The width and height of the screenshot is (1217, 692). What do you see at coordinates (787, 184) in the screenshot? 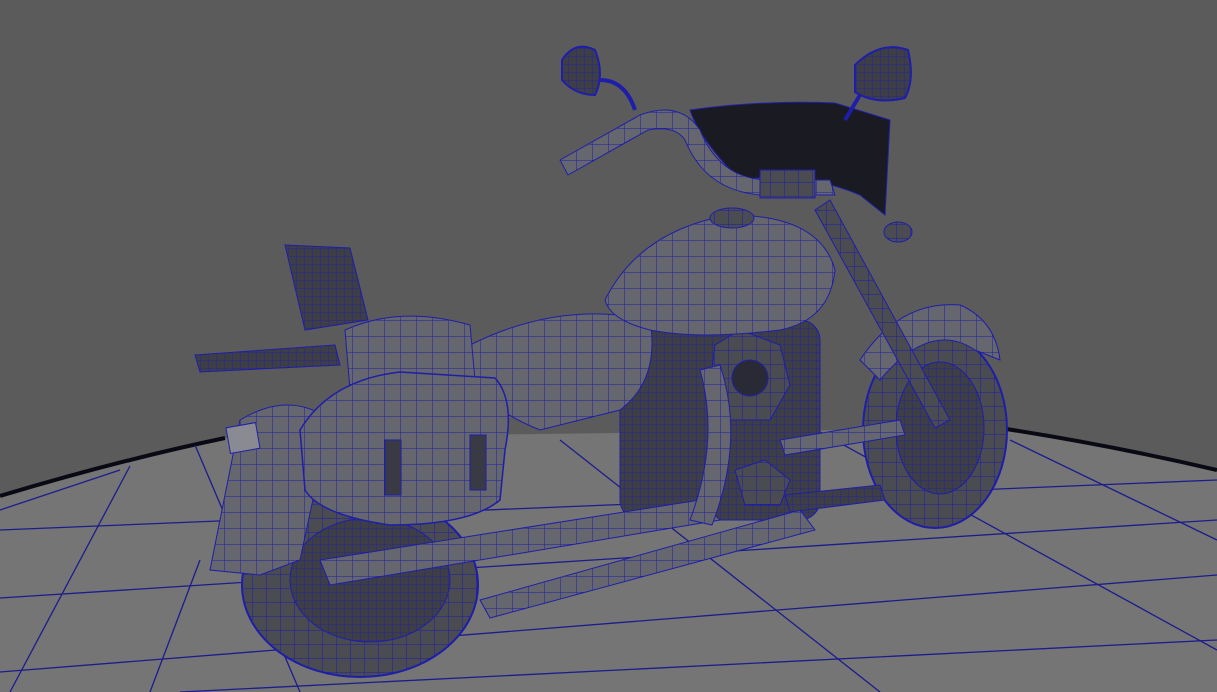
I see `headlight-housing` at bounding box center [787, 184].